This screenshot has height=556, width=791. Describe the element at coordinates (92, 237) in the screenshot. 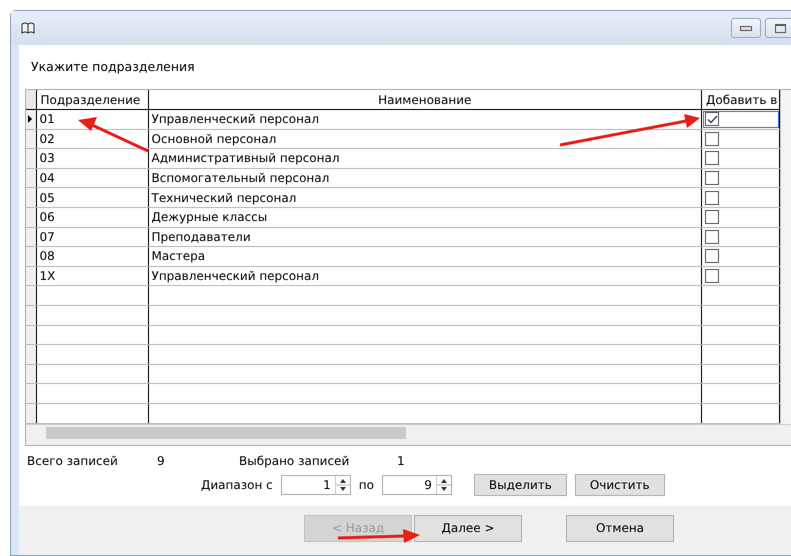

I see `table-cell: 07` at that location.